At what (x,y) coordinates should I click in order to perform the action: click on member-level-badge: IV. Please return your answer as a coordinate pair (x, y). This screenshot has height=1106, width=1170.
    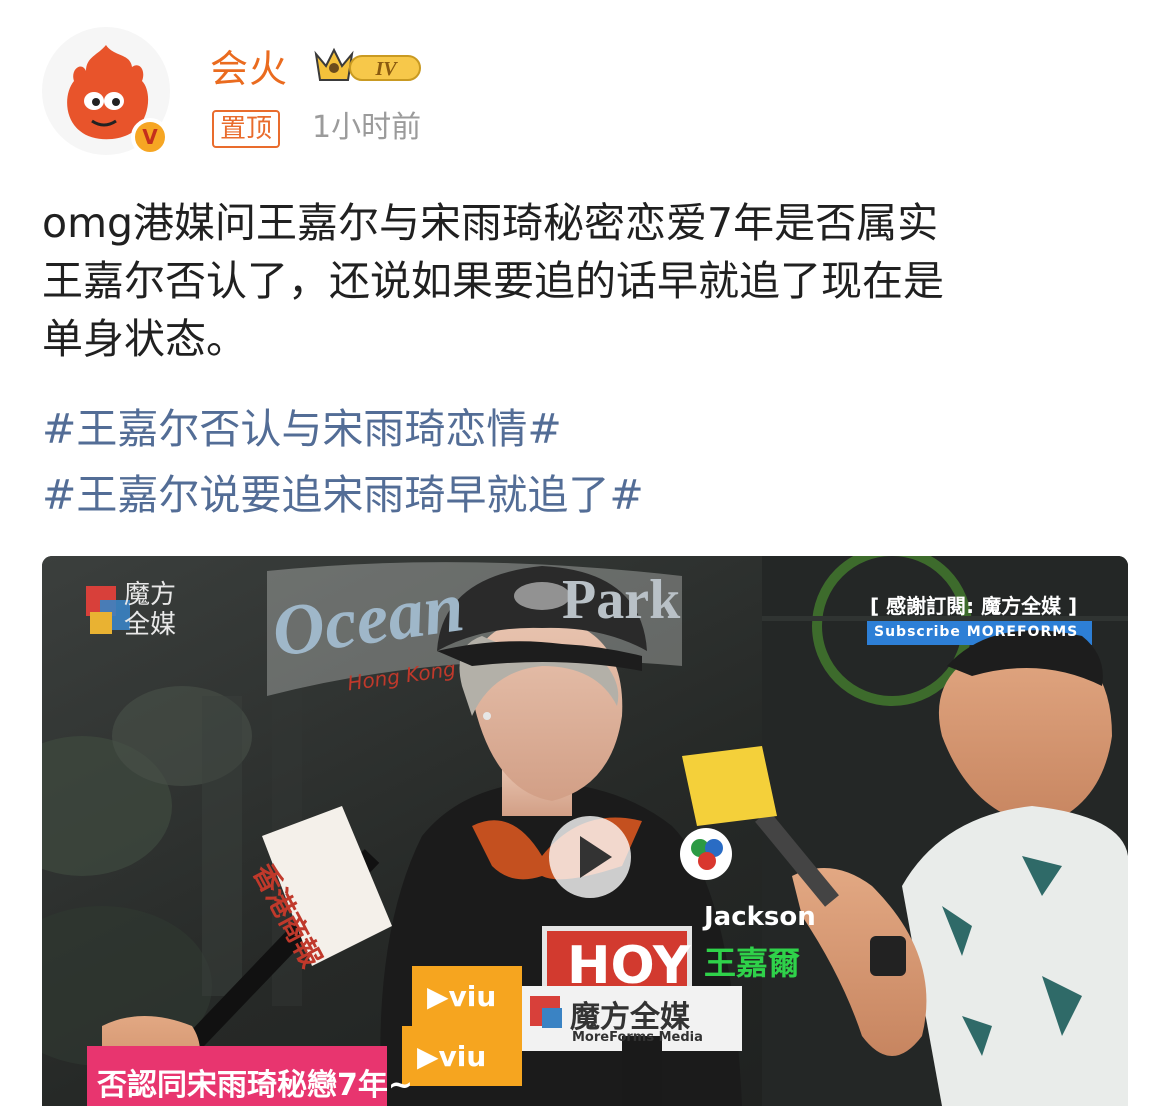
    Looking at the image, I should click on (370, 68).